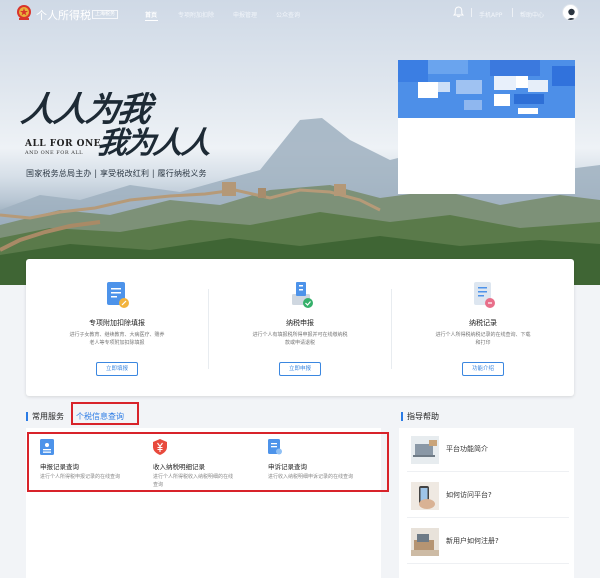 This screenshot has width=600, height=578. What do you see at coordinates (208, 462) in the screenshot?
I see `highlight-box-items` at bounding box center [208, 462].